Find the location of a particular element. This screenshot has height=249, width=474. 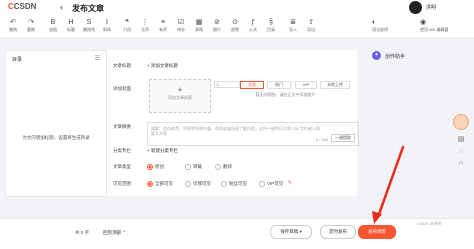

annotation-arrow is located at coordinates (388, 184).